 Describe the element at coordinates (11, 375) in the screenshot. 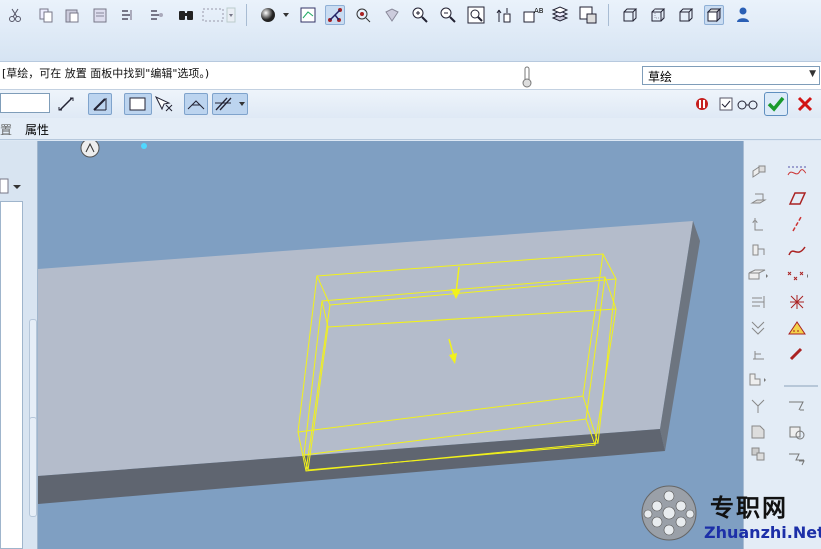

I see `model-tree` at that location.